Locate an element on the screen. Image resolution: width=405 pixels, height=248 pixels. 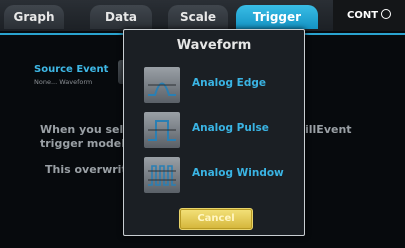
description-line-1-end: illEvent is located at coordinates (328, 129).